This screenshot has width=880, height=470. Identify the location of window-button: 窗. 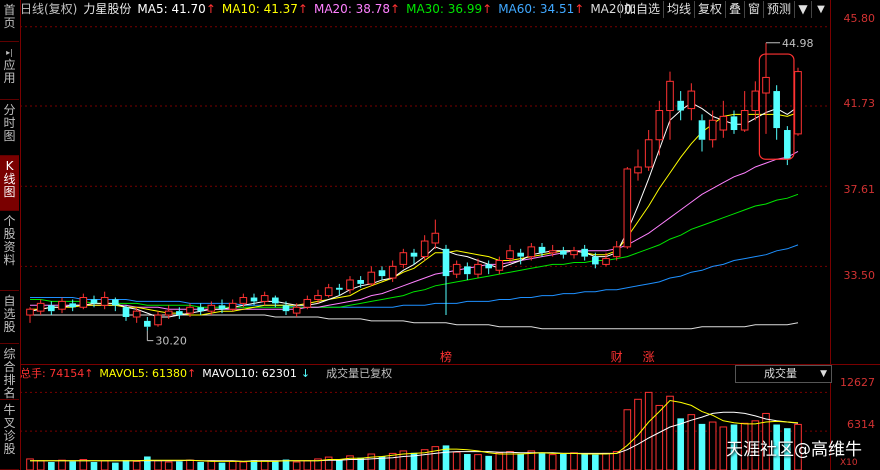
(753, 9).